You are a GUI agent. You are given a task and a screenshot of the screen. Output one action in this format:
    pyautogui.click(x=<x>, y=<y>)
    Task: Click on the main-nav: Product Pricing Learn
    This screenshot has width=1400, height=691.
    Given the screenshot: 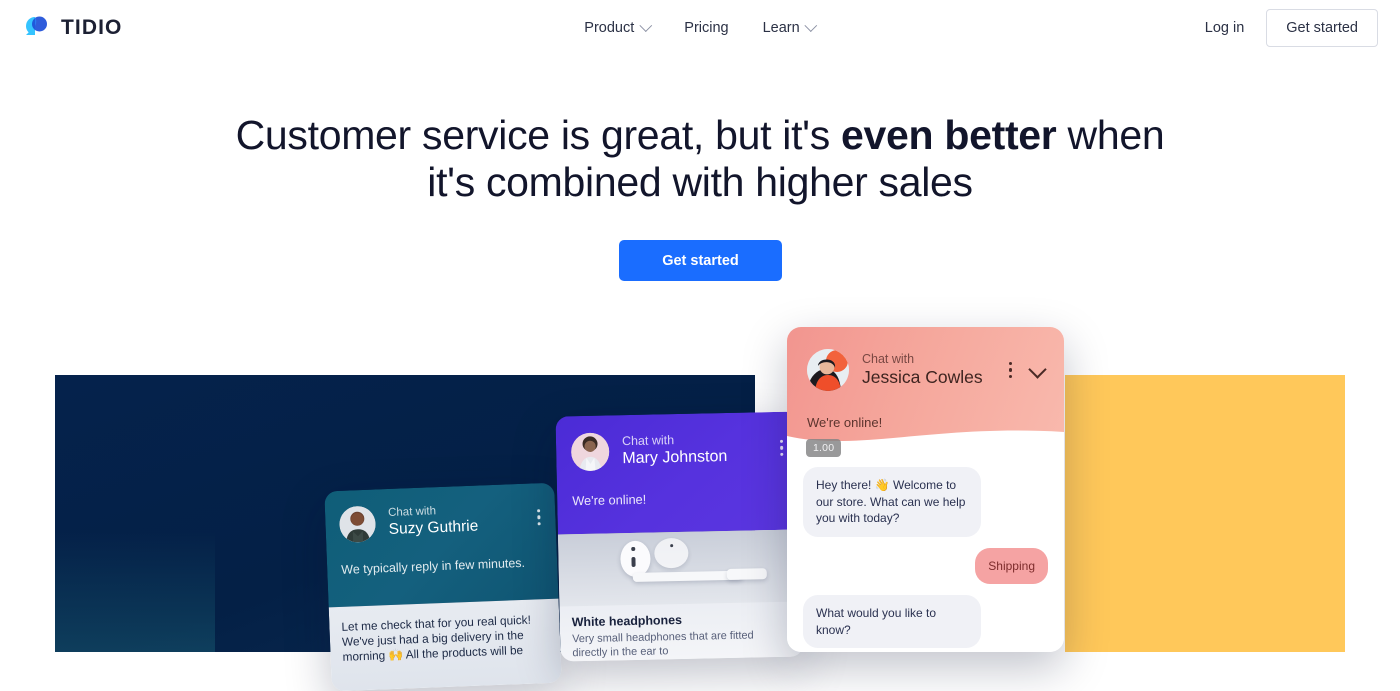 What is the action you would take?
    pyautogui.click(x=701, y=28)
    